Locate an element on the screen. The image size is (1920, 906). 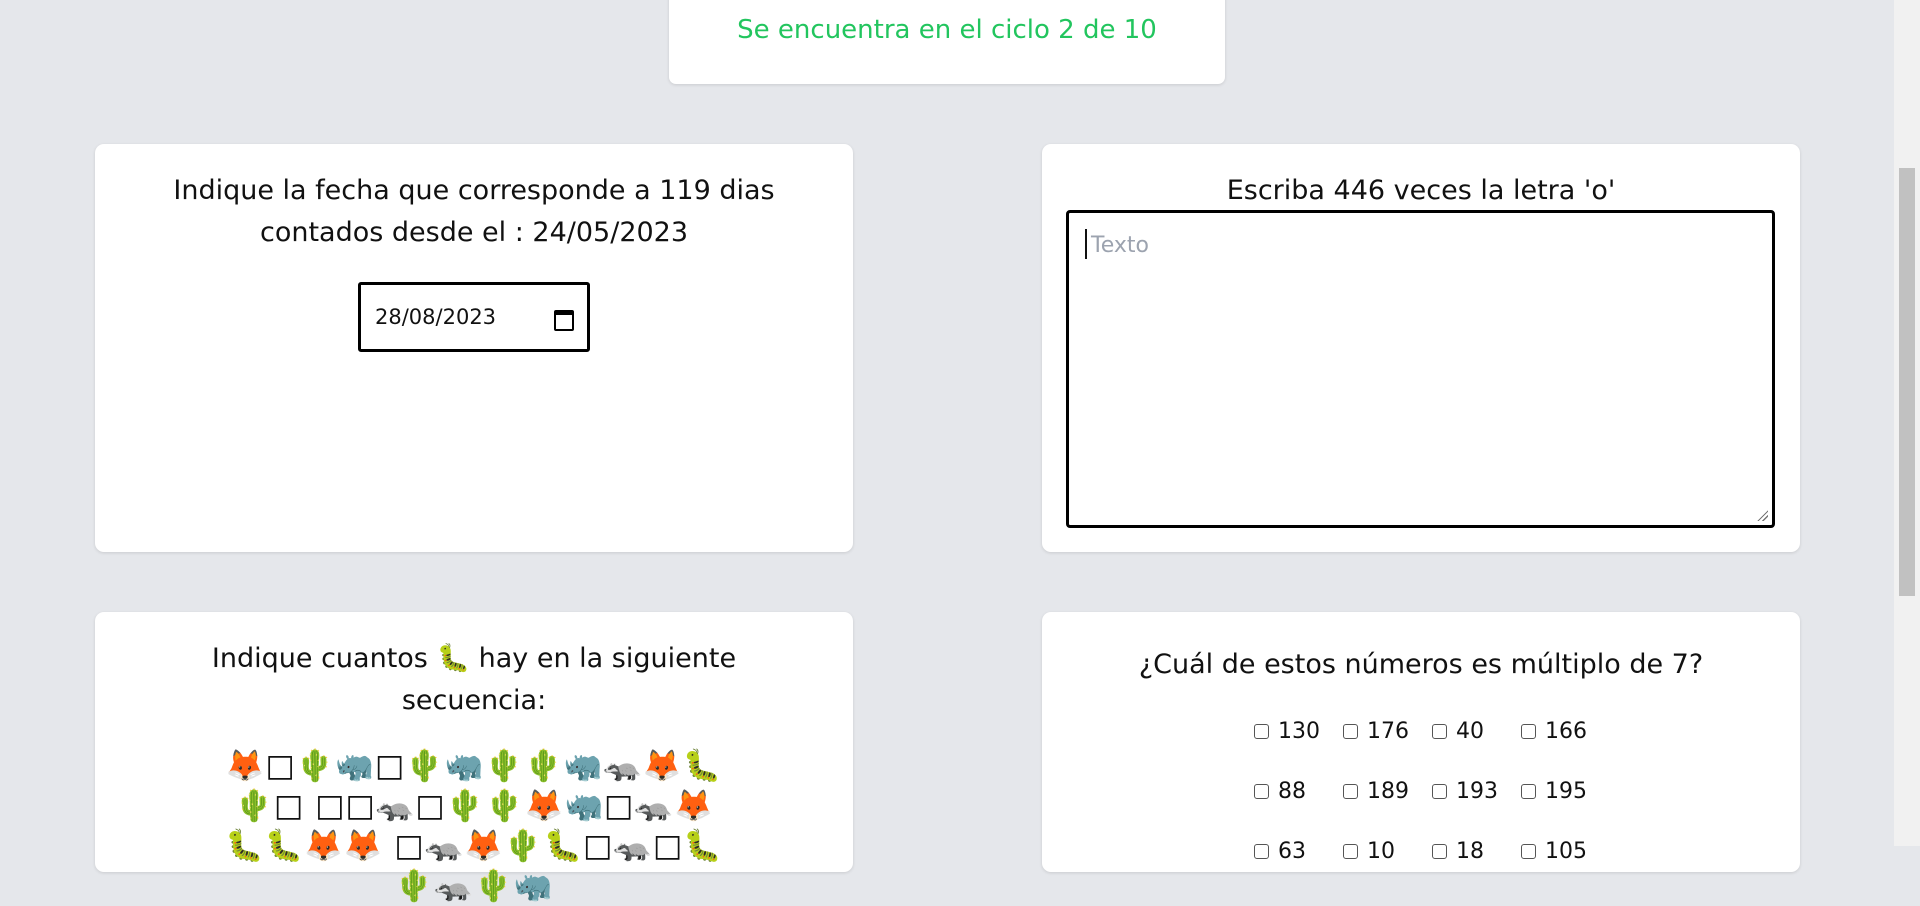
option-item: 18 is located at coordinates (1476, 851).